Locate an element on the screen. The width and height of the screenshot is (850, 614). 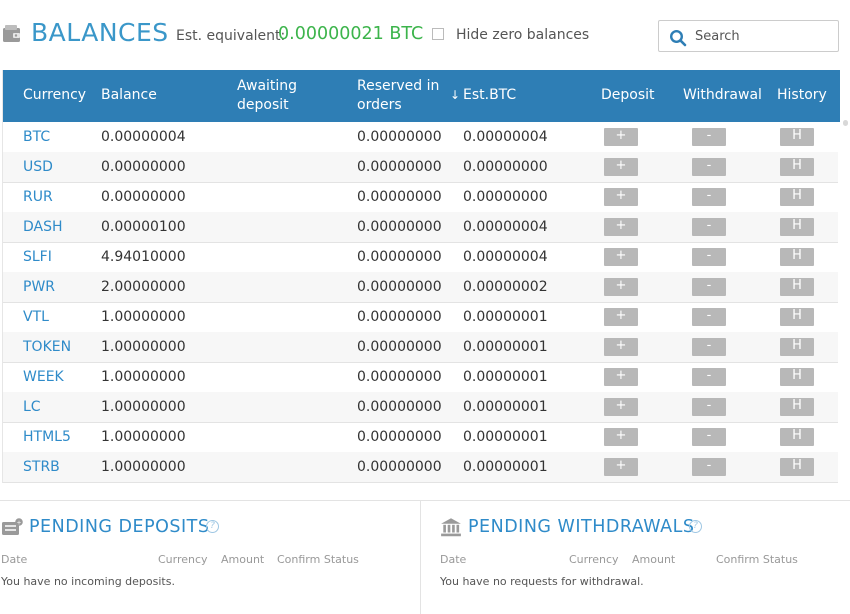
col-est-btc: Est.BTC is located at coordinates (489, 95).